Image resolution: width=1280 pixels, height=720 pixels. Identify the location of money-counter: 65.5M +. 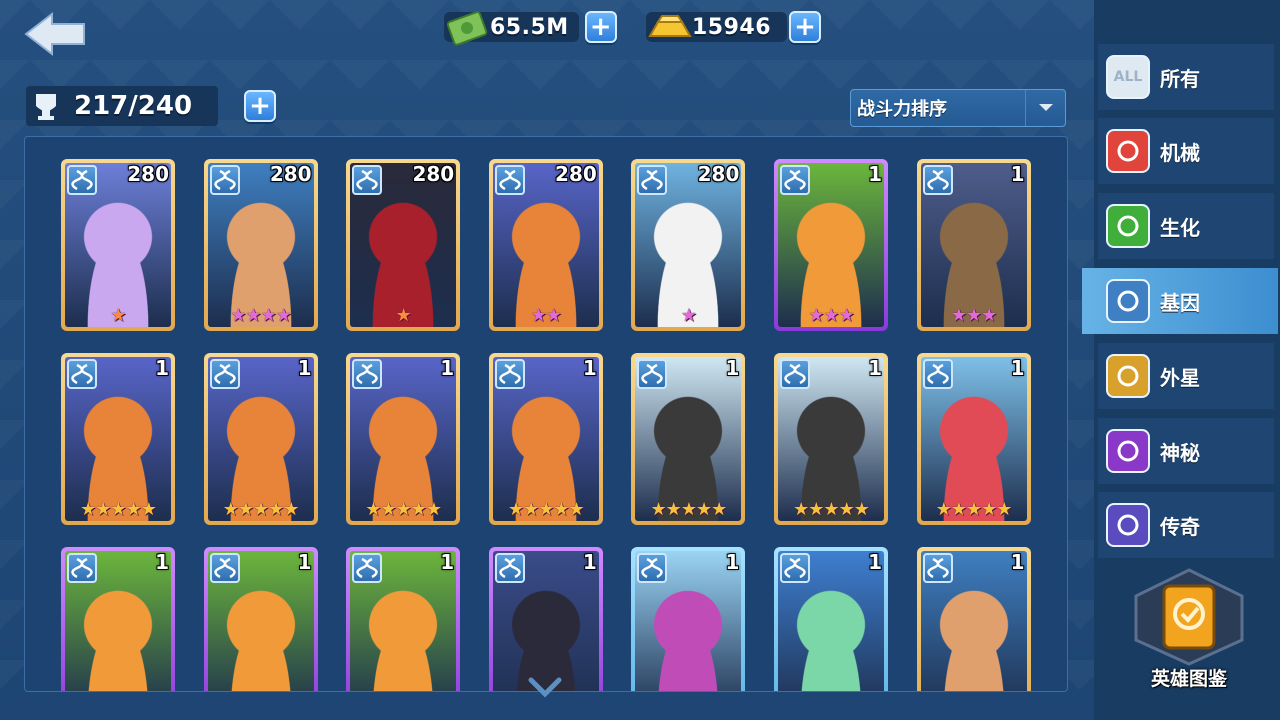
(530, 27).